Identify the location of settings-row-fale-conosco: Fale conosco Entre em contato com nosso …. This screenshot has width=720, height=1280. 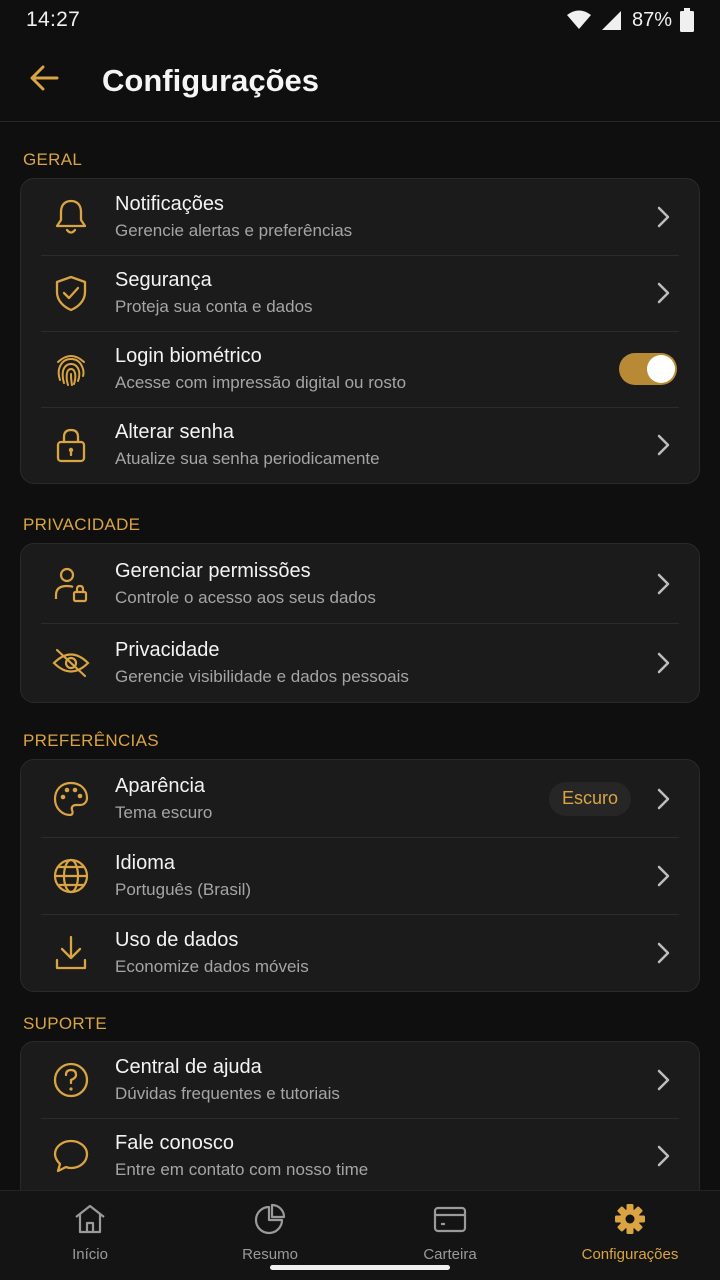
(360, 1155).